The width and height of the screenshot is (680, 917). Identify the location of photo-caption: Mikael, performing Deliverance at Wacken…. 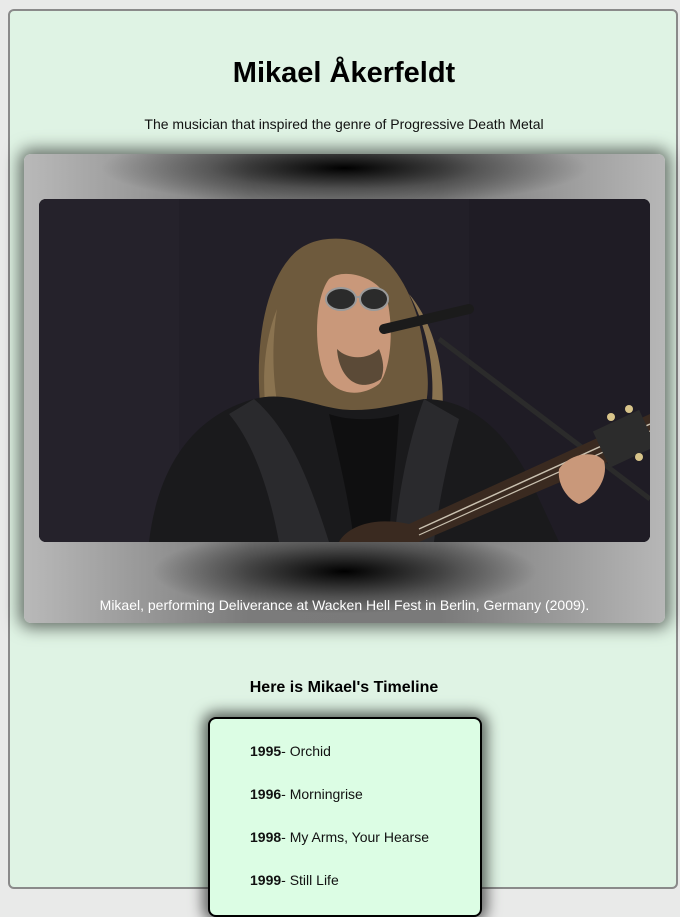
(344, 605).